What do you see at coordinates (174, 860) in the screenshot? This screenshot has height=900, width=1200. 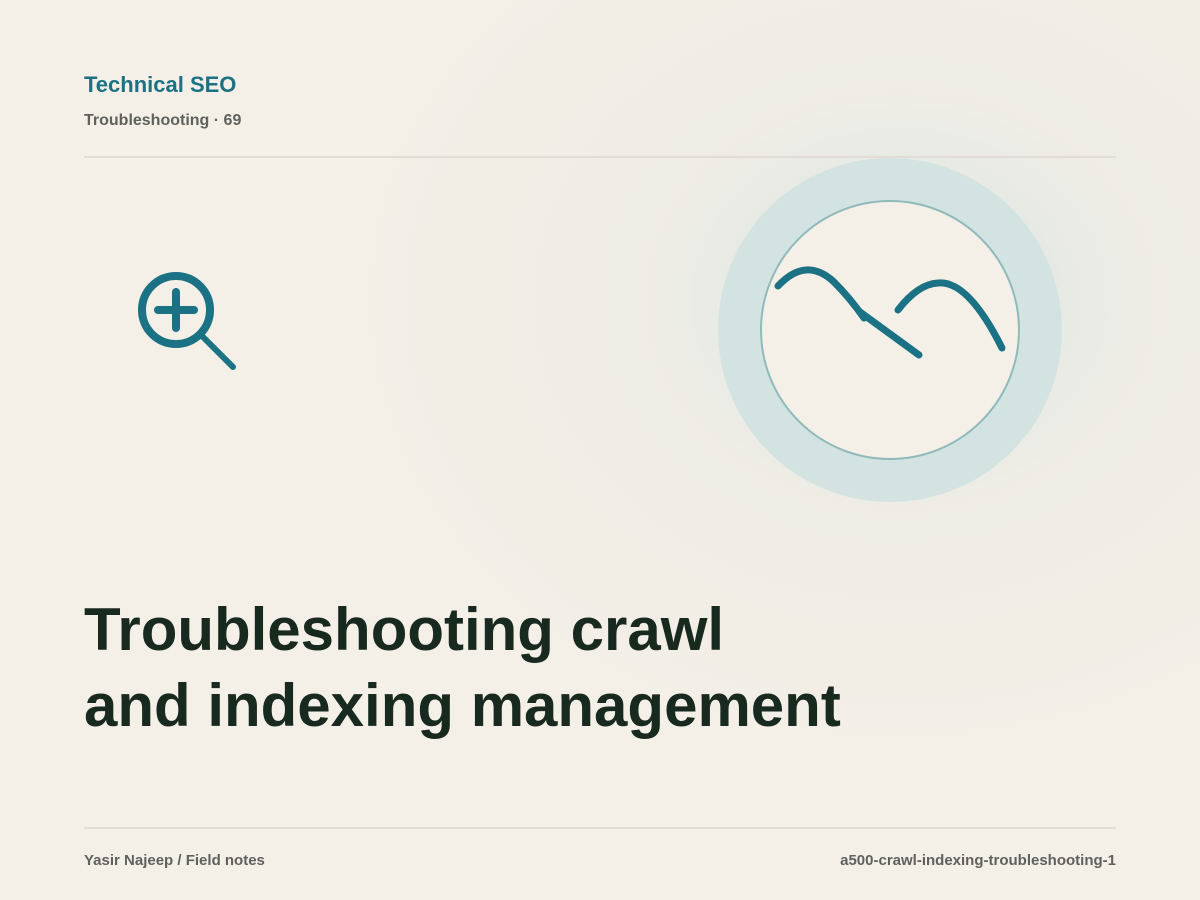 I see `author-credit: Yasir Najeep / Field notes` at bounding box center [174, 860].